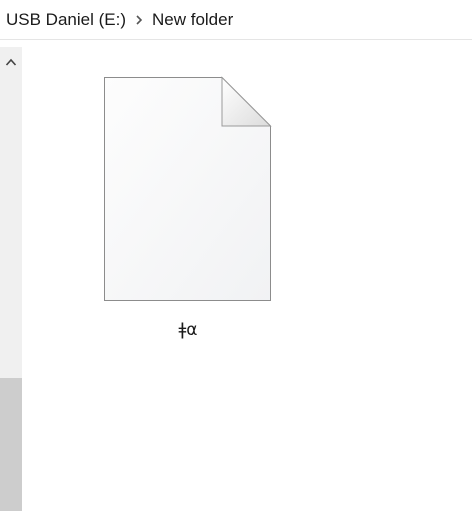 This screenshot has height=511, width=472. I want to click on chevron-up-icon, so click(11, 62).